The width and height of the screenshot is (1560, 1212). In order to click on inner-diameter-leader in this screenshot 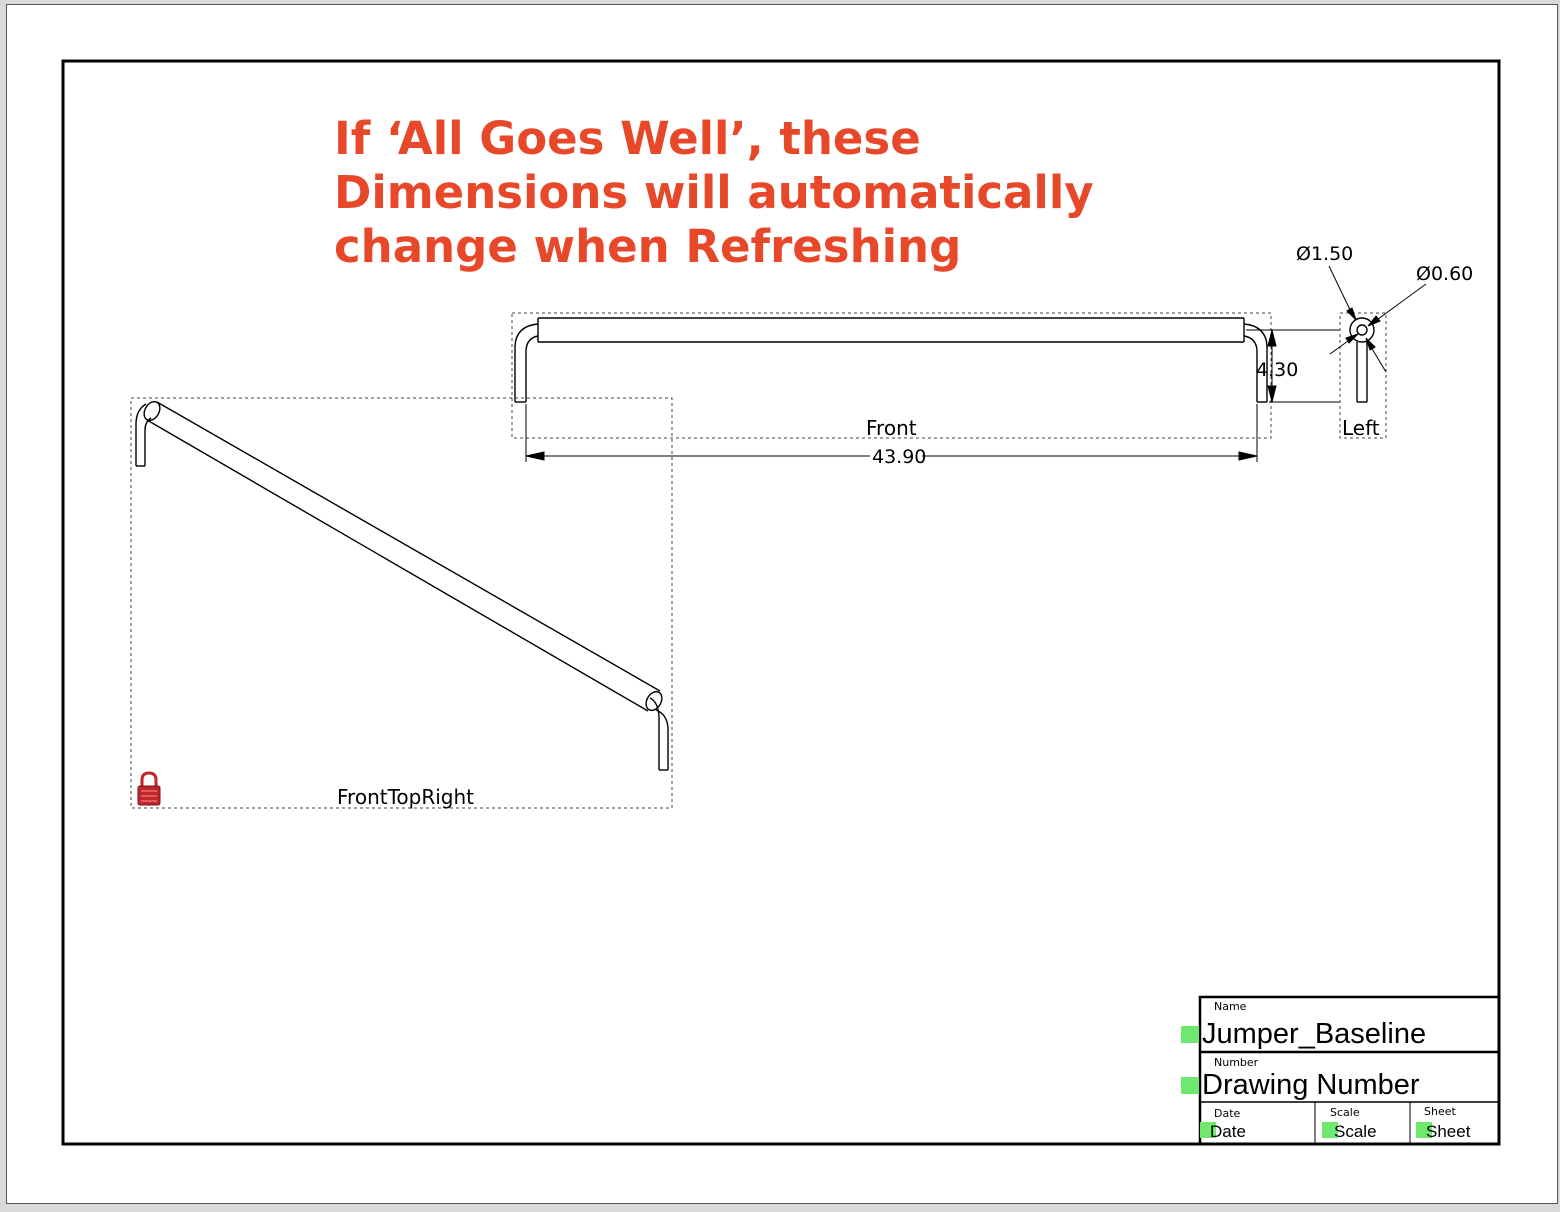, I will do `click(1378, 319)`.